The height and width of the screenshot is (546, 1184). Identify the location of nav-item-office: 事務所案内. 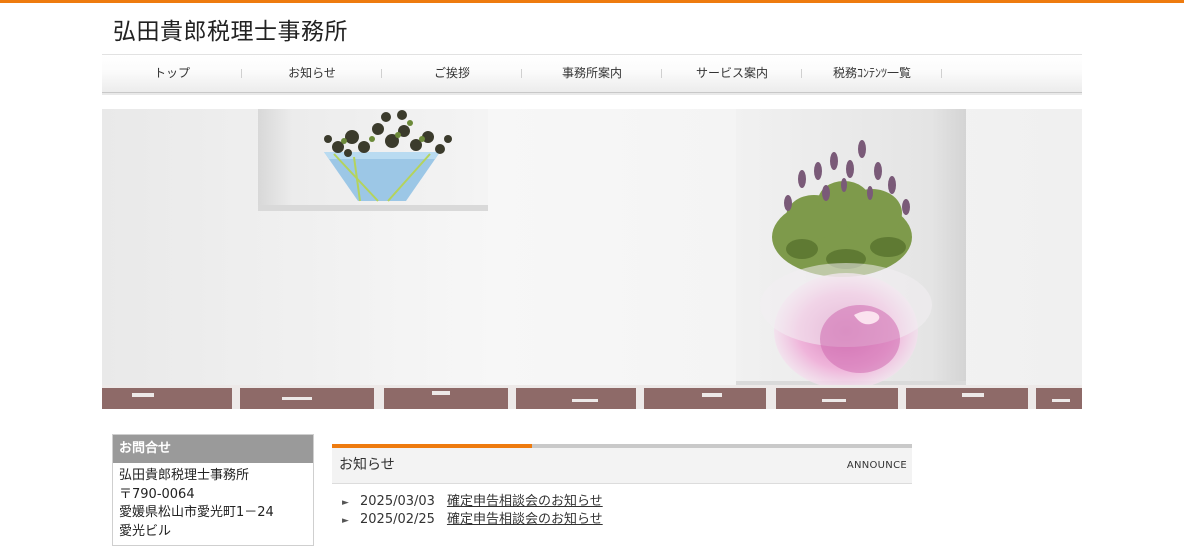
(592, 73).